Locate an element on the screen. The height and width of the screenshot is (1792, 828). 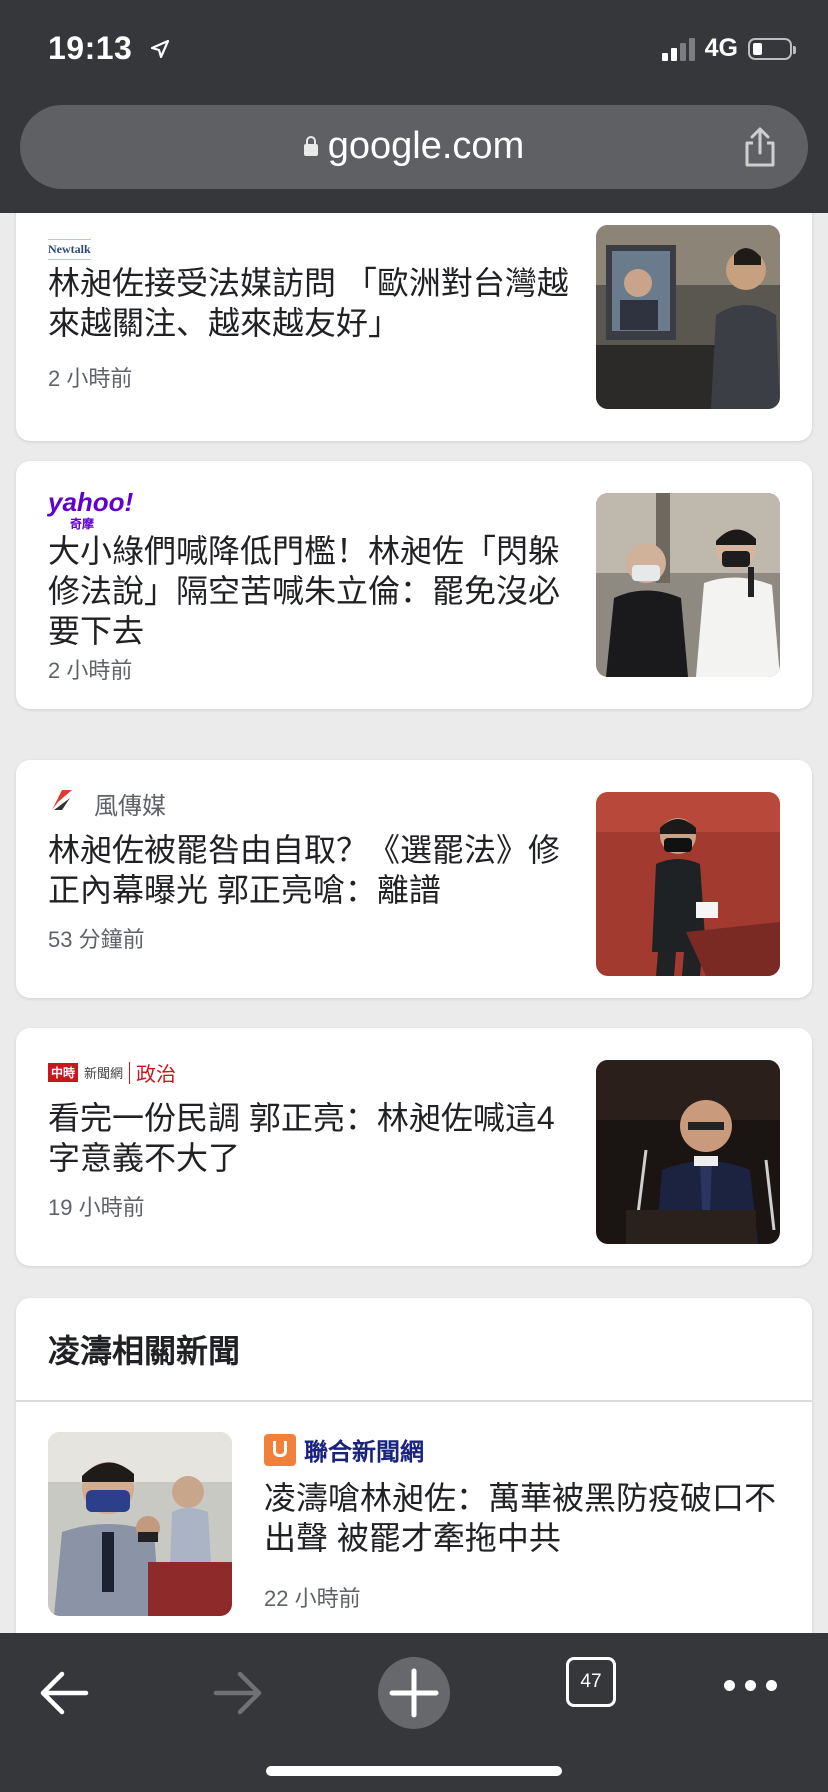
source-name: 聯合新聞網 is located at coordinates (364, 1452).